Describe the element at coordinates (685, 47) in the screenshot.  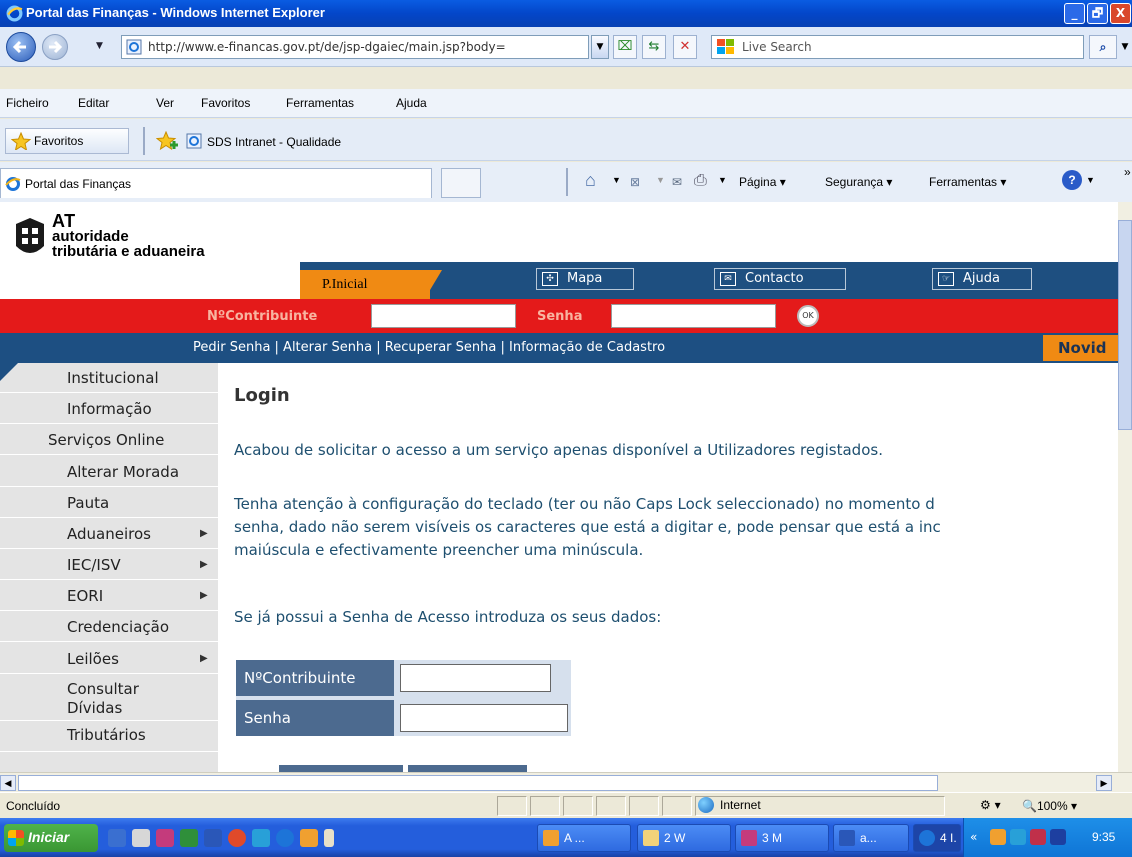
I see `stop-icon: ✕` at that location.